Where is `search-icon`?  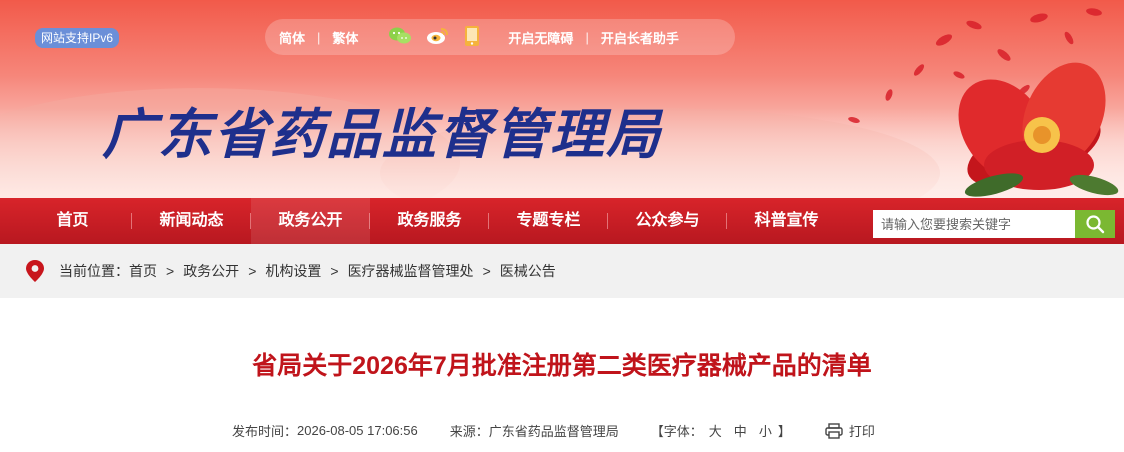
search-icon is located at coordinates (1095, 224).